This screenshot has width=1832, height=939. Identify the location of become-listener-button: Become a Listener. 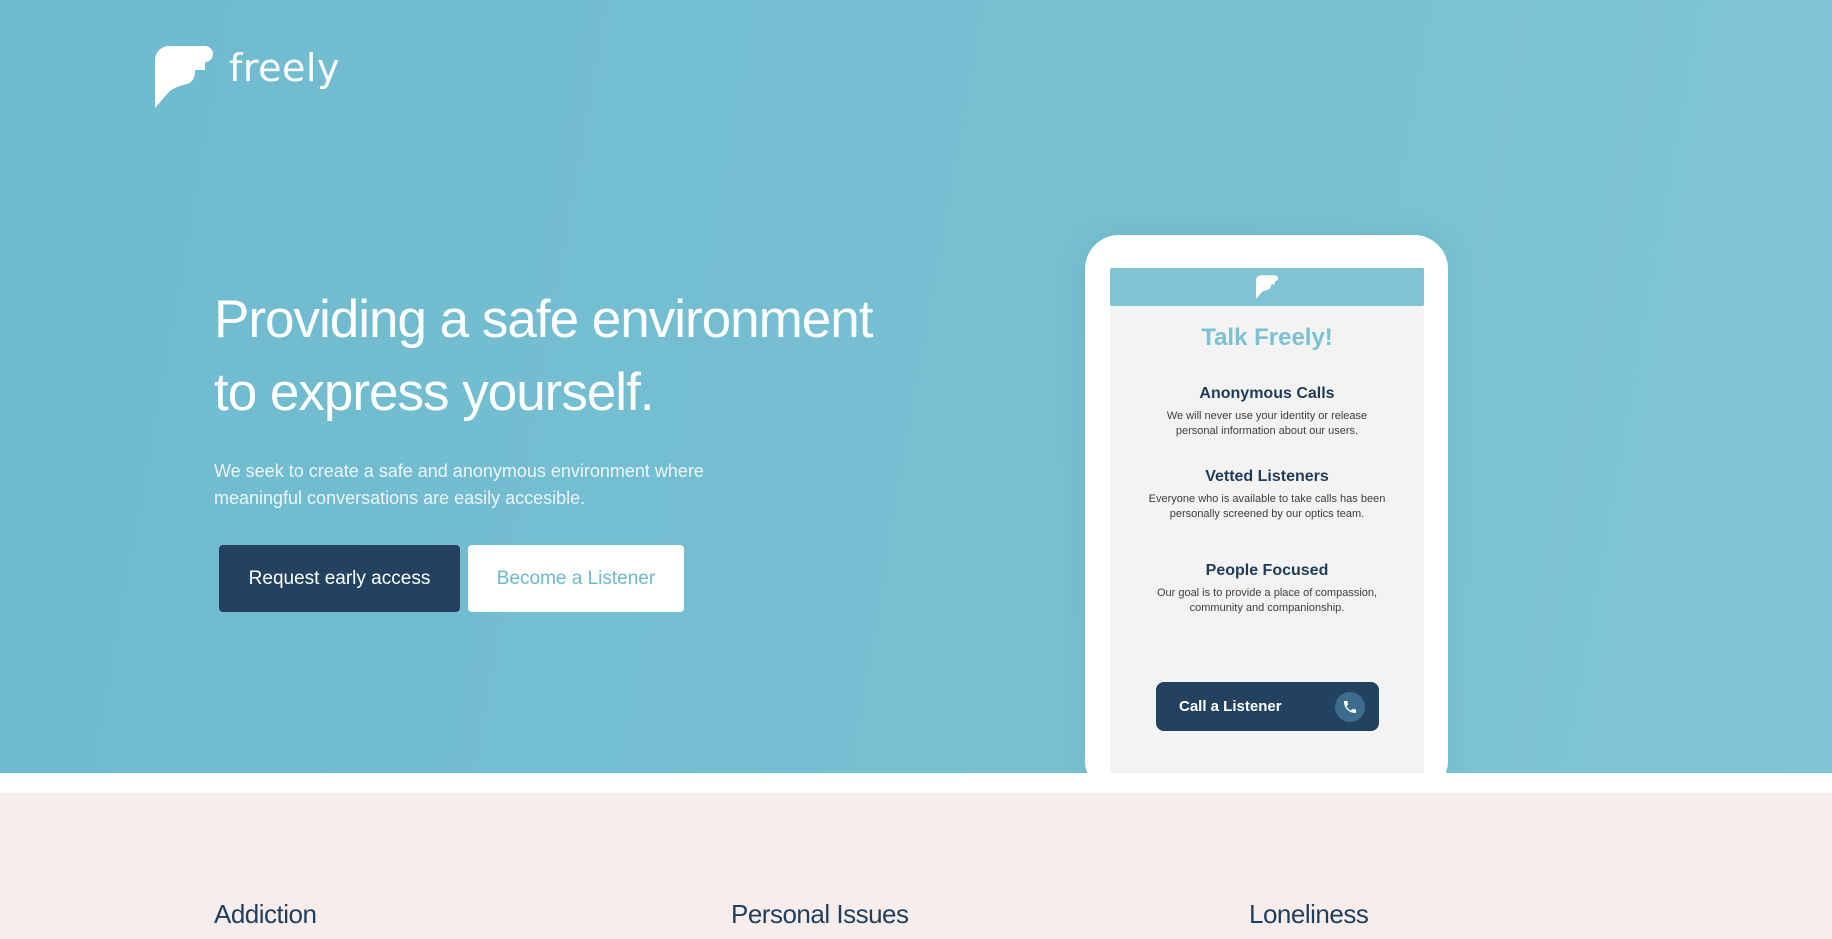
(576, 578).